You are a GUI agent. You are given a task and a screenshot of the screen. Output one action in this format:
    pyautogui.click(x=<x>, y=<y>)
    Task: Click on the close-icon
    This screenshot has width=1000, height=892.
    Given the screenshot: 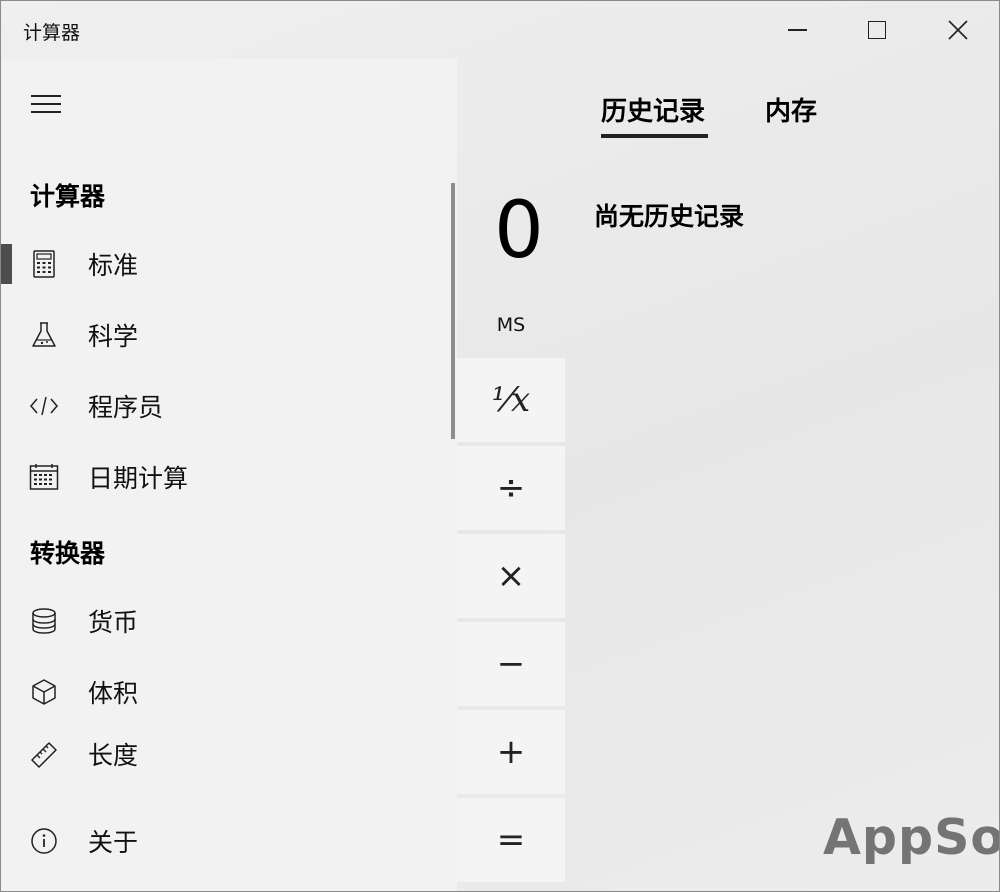 What is the action you would take?
    pyautogui.click(x=958, y=30)
    